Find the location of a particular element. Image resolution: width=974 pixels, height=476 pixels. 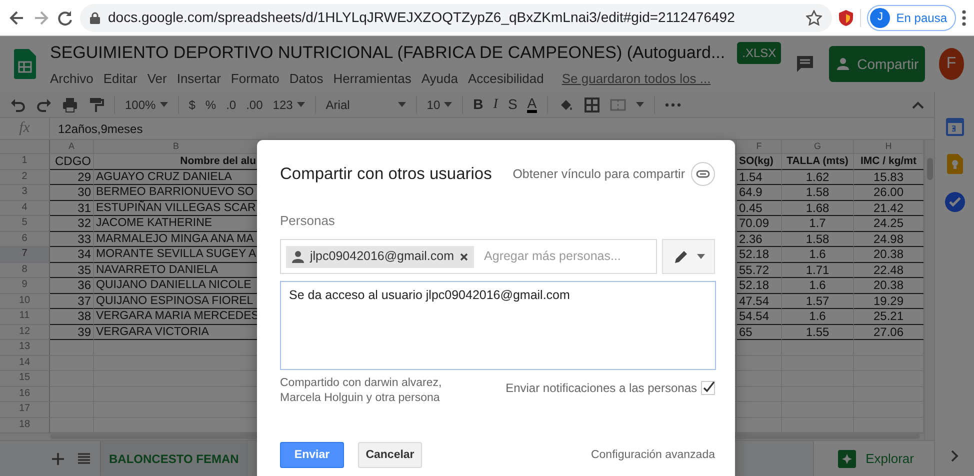

checkbox-icon is located at coordinates (708, 388).